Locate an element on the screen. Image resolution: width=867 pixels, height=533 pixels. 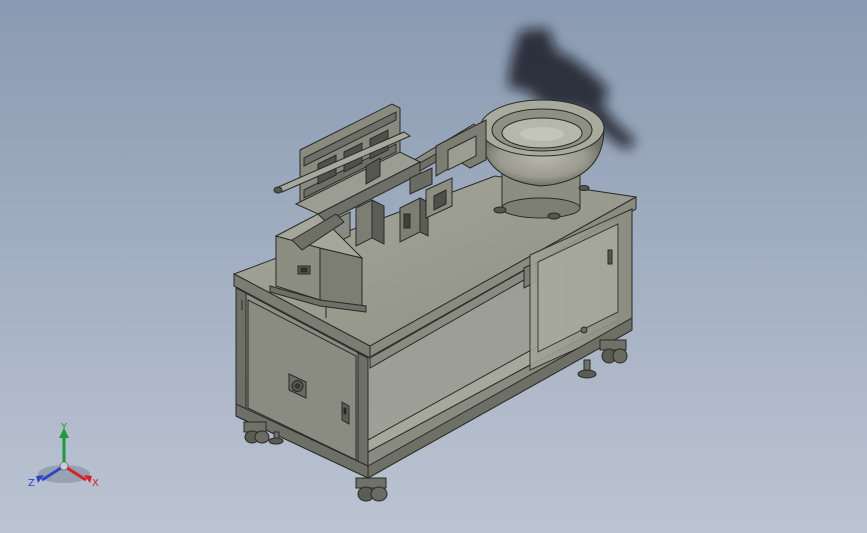
triad-origin is located at coordinates (64, 466).